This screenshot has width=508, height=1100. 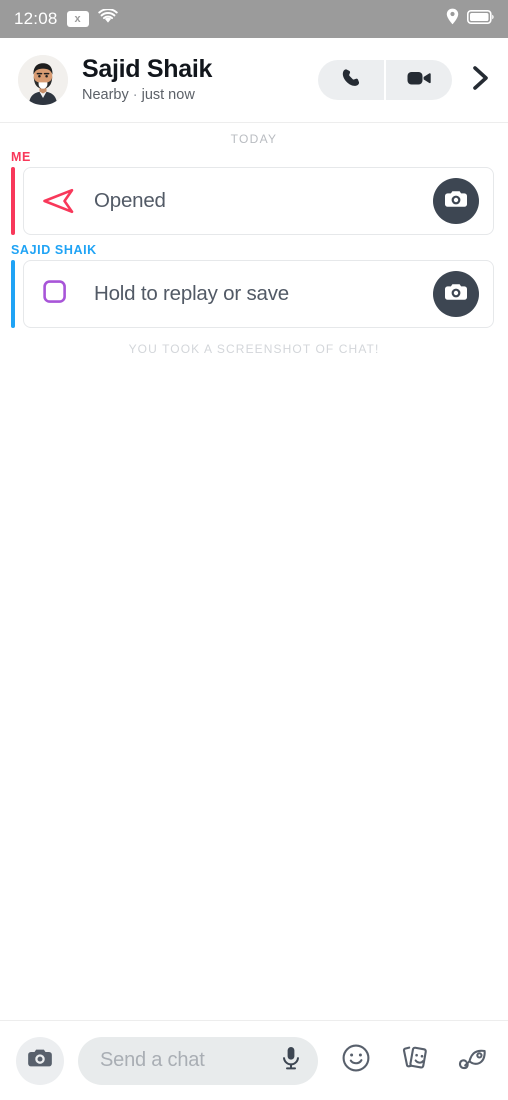 I want to click on message-sender-label: ME, so click(x=21, y=157).